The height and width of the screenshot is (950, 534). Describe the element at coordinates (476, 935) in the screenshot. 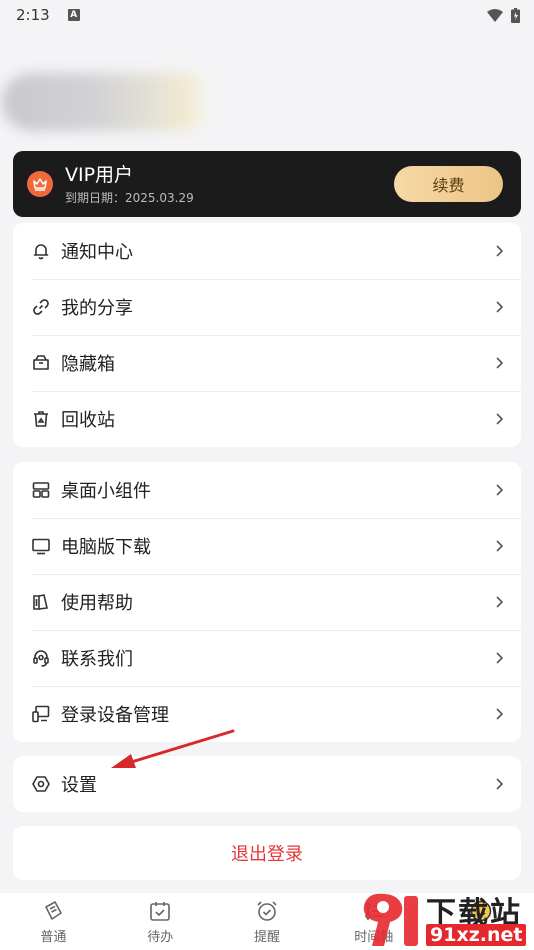

I see `watermark-text-2: 91xz.net` at that location.